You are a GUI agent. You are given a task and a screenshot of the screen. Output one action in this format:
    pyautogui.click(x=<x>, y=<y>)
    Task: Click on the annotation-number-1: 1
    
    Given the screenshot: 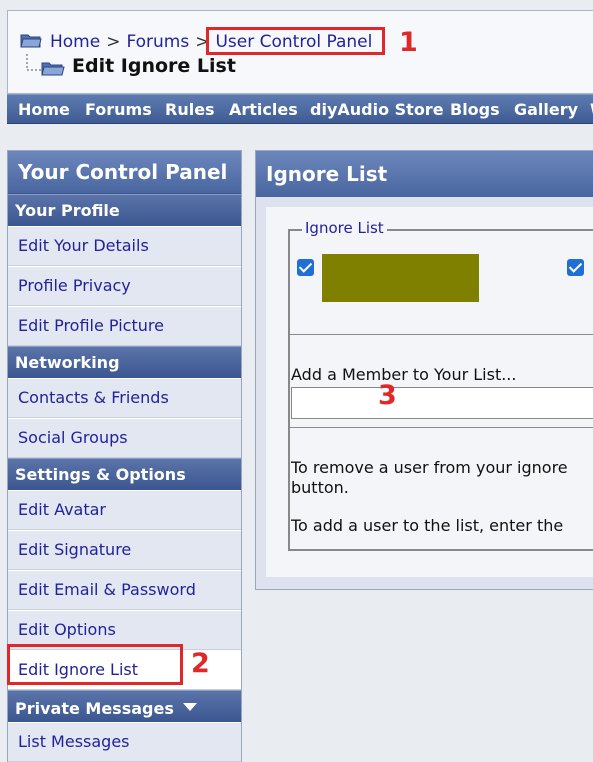 What is the action you would take?
    pyautogui.click(x=408, y=42)
    